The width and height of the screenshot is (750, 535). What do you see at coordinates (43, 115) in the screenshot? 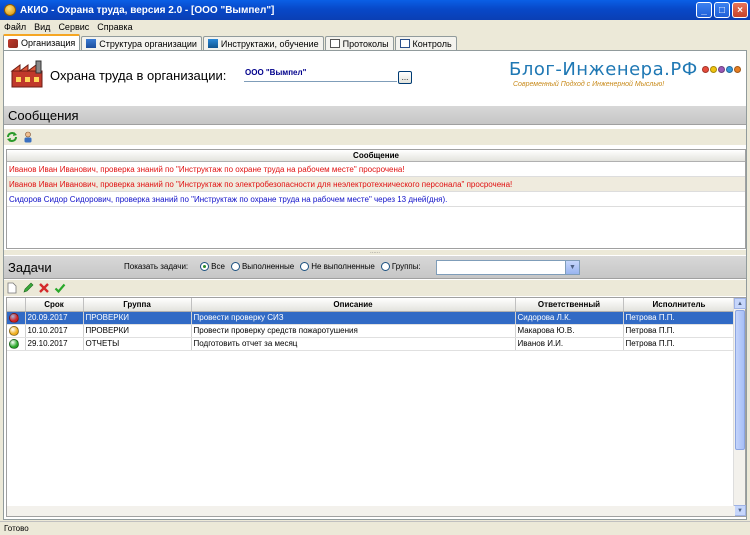
I see `messages-title: Сообщения` at bounding box center [43, 115].